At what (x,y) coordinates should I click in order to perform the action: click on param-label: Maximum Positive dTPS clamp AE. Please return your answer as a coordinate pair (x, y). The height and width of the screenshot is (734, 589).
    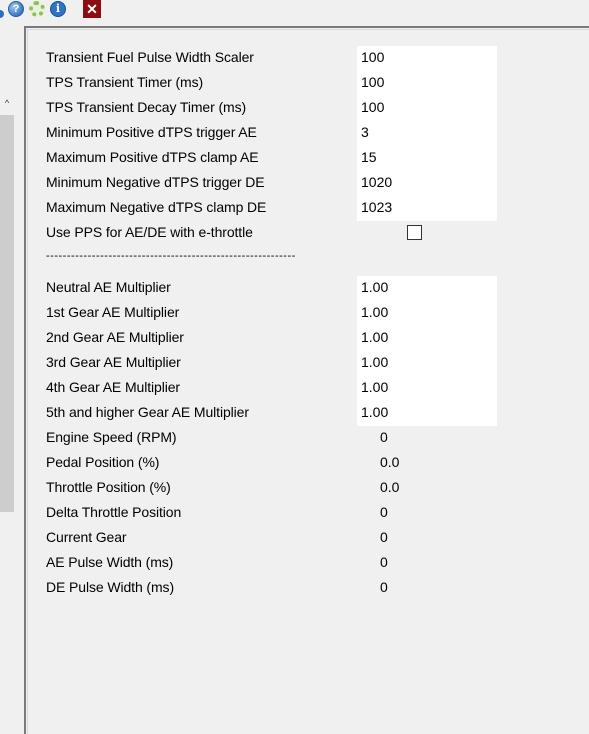
    Looking at the image, I should click on (152, 157).